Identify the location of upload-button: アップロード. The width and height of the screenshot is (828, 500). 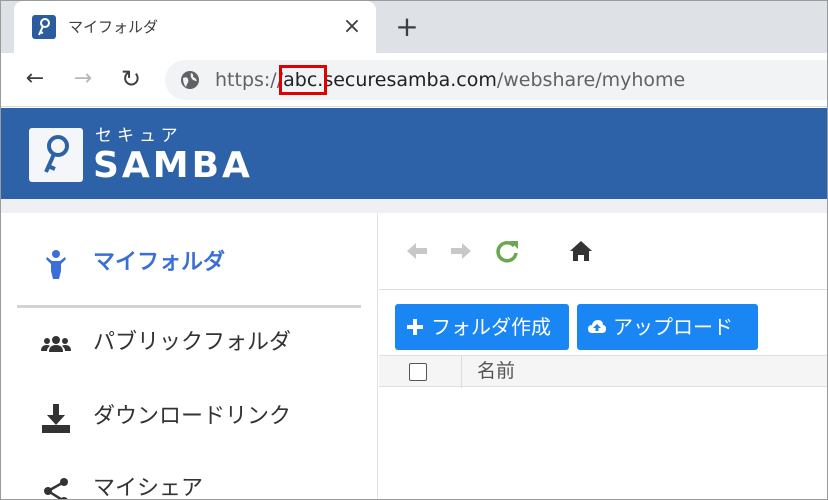
(667, 327).